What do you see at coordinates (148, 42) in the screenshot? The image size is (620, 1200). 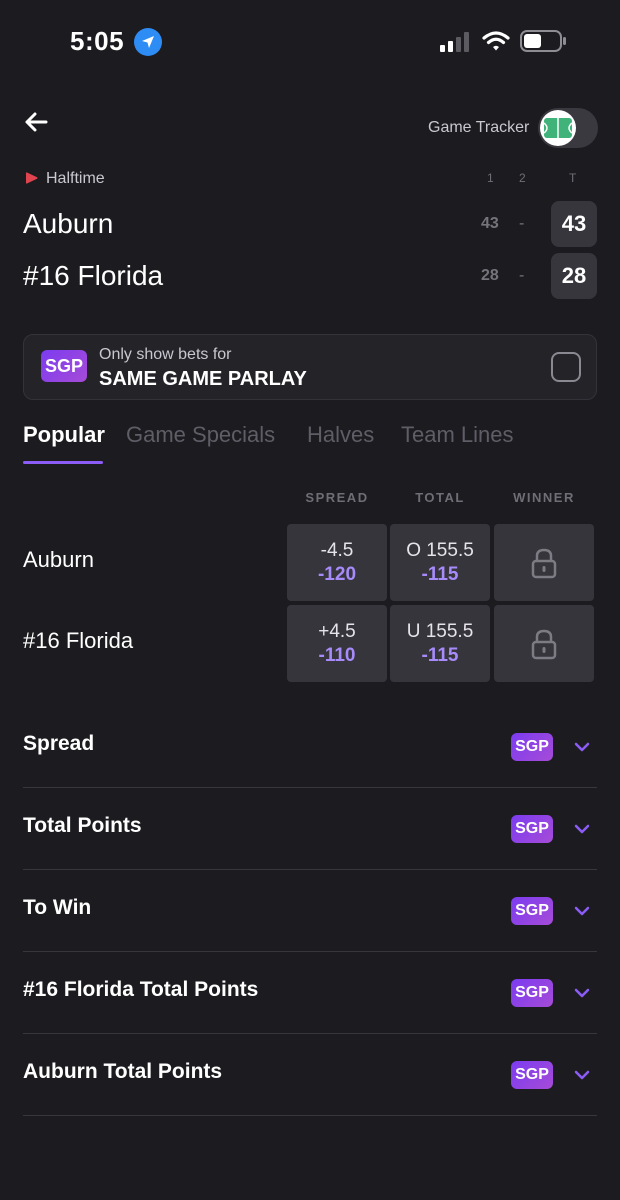 I see `location-arrow-icon` at bounding box center [148, 42].